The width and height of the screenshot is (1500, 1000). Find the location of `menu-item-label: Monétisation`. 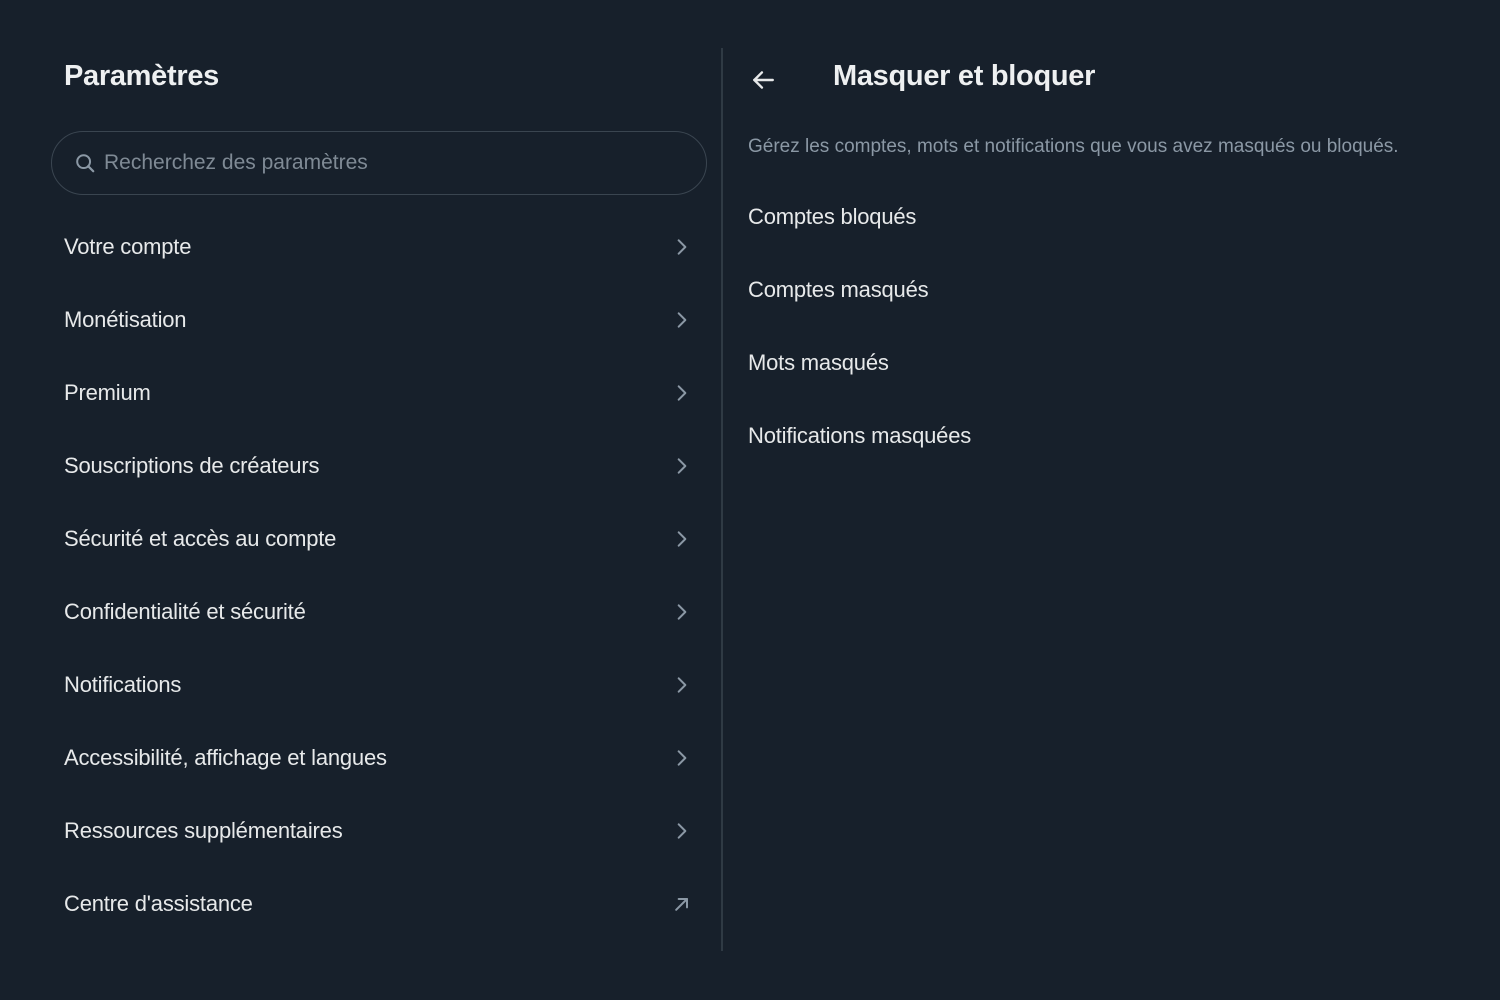

menu-item-label: Monétisation is located at coordinates (125, 319).